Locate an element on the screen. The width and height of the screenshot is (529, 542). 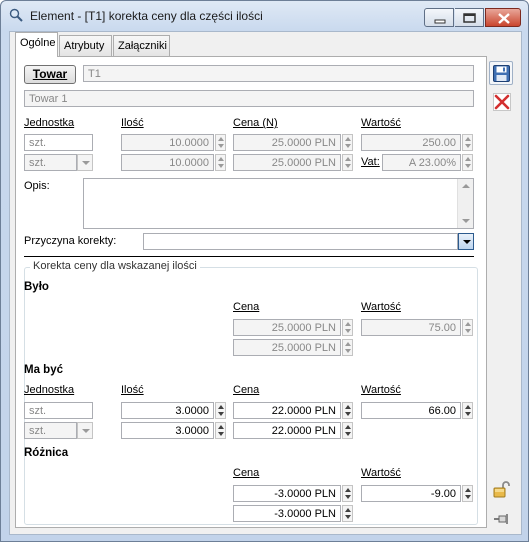
tab-atrybuty-label: Atrybuty is located at coordinates (84, 46).